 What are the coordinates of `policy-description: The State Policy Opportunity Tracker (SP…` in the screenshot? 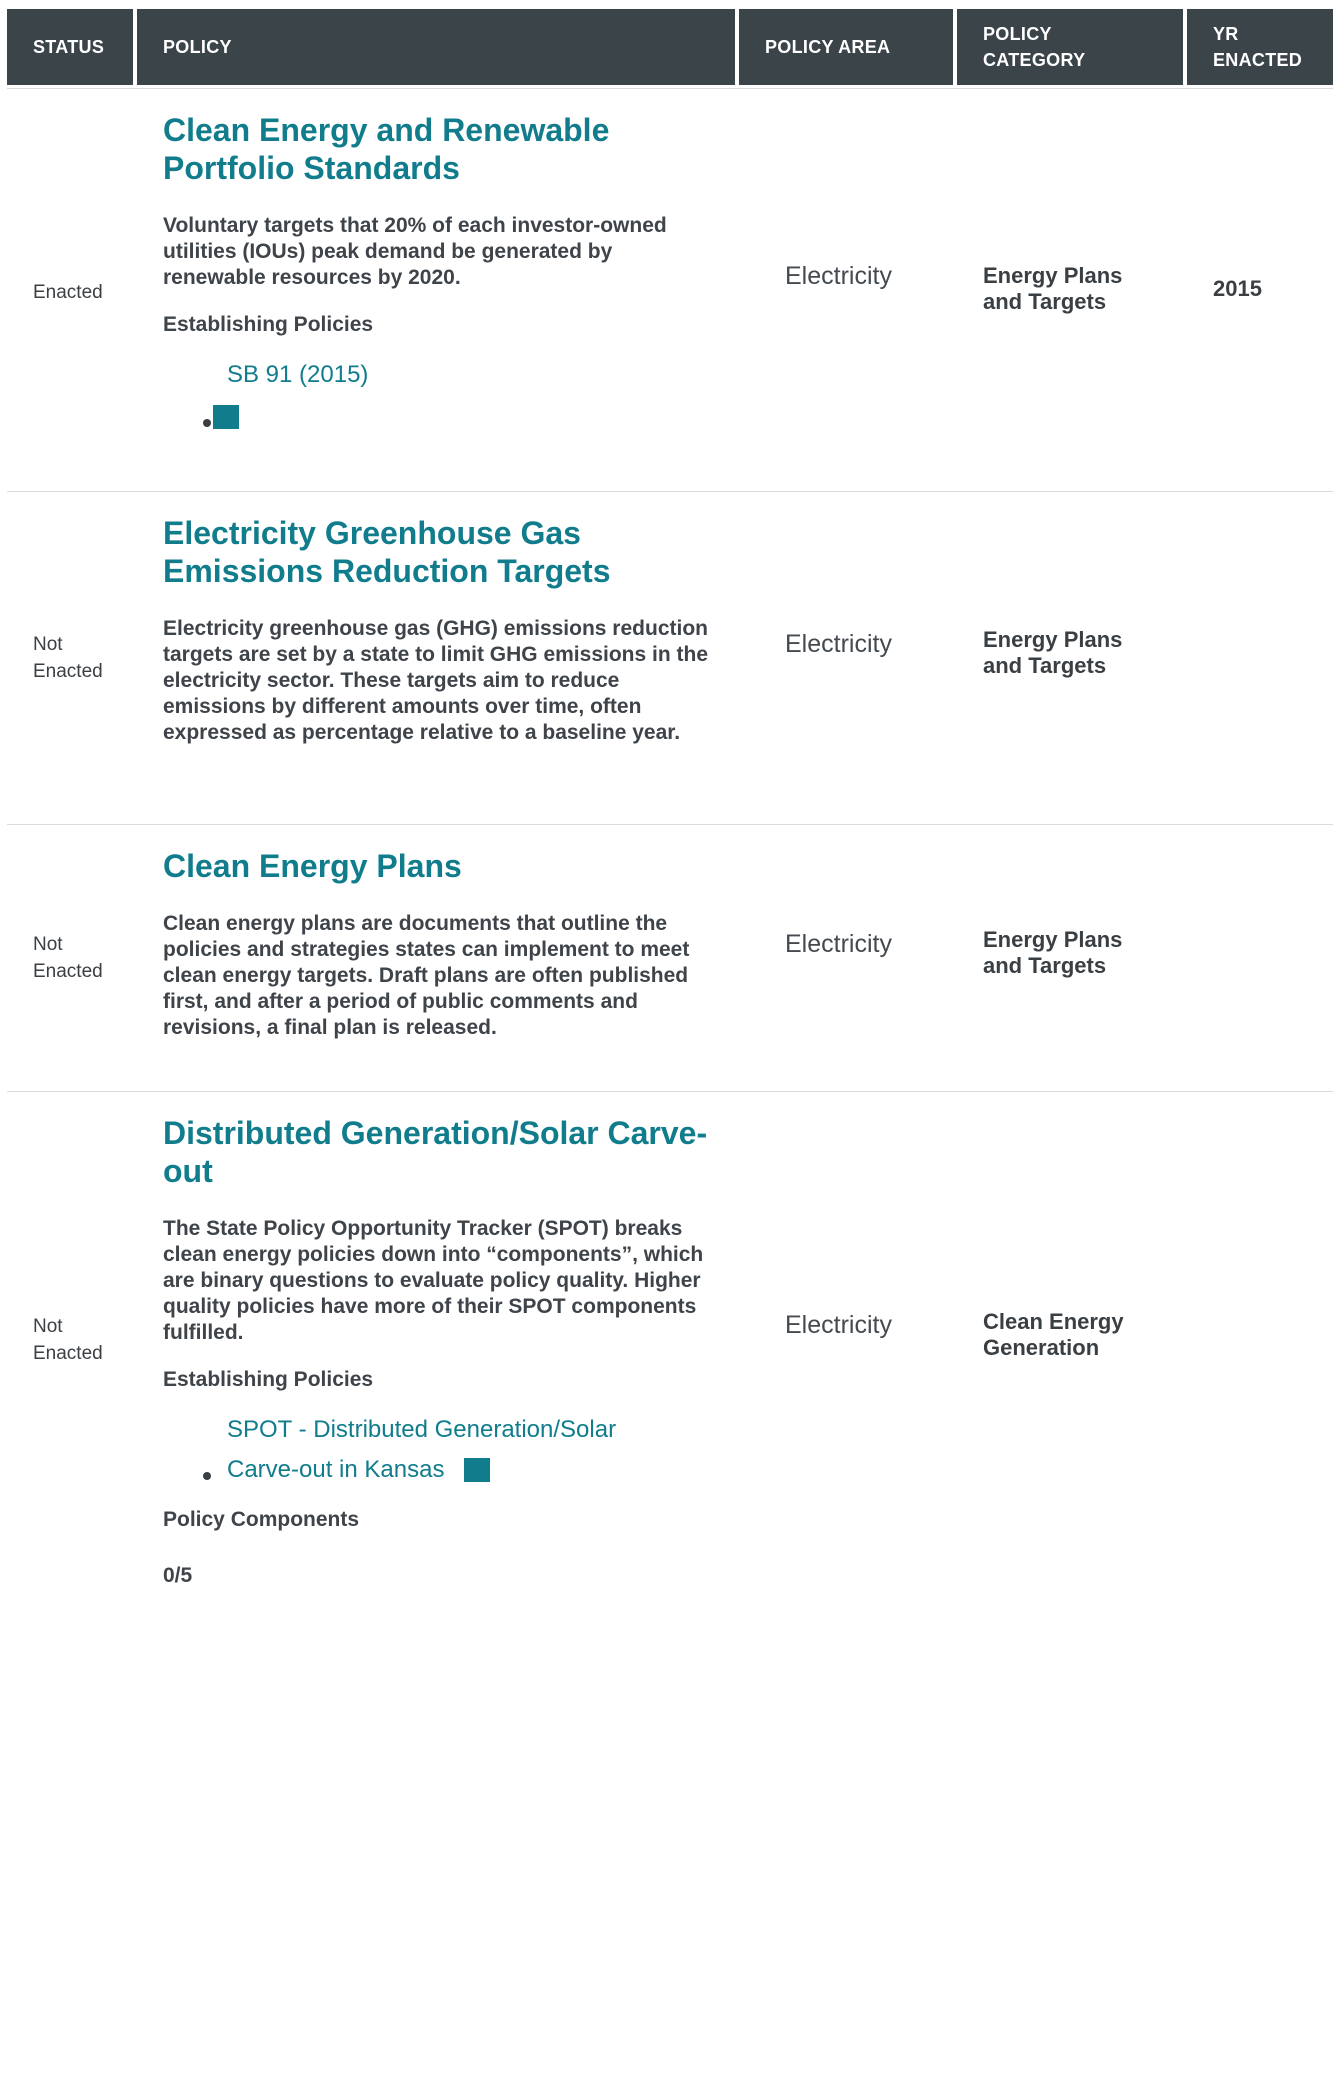 It's located at (433, 1280).